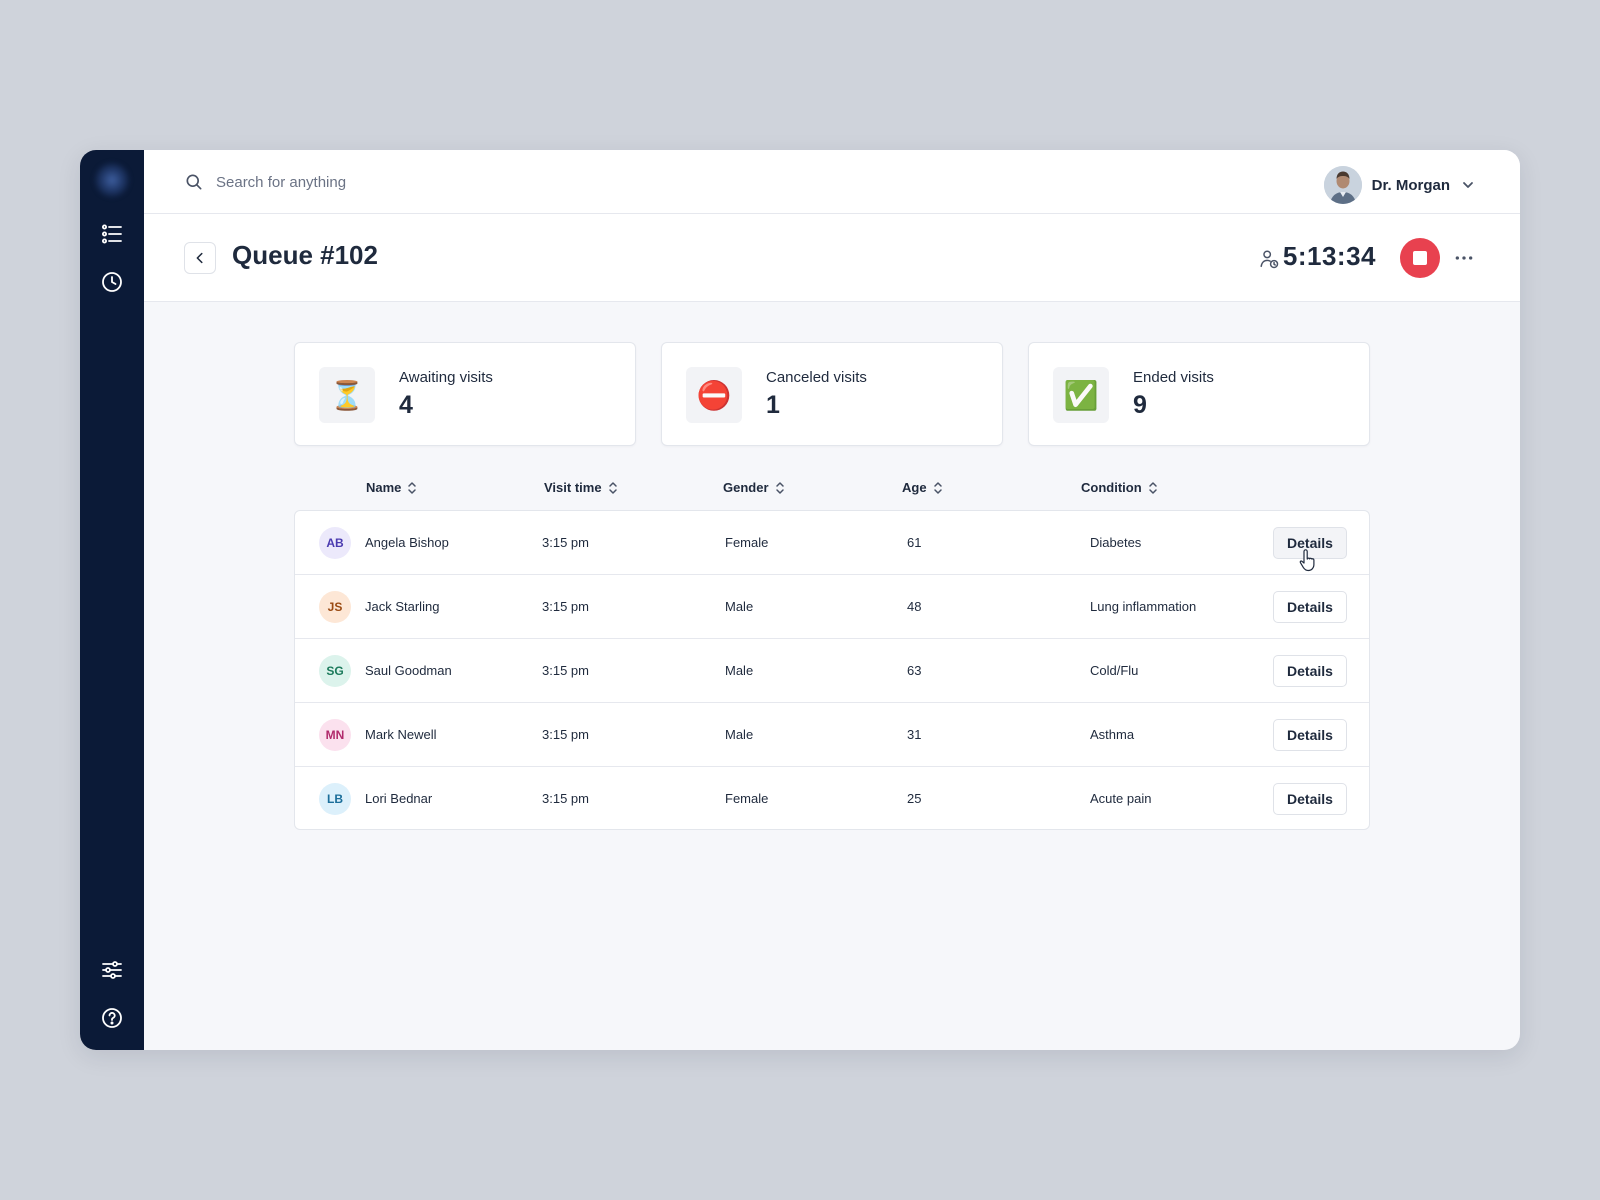 Image resolution: width=1600 pixels, height=1200 pixels. I want to click on patient-initials-avatar: AB, so click(335, 543).